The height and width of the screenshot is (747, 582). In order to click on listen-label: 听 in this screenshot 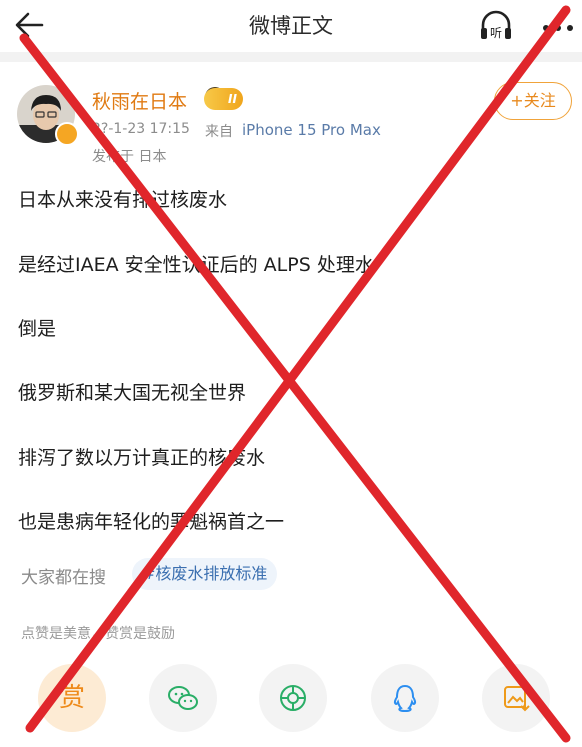, I will do `click(496, 33)`.